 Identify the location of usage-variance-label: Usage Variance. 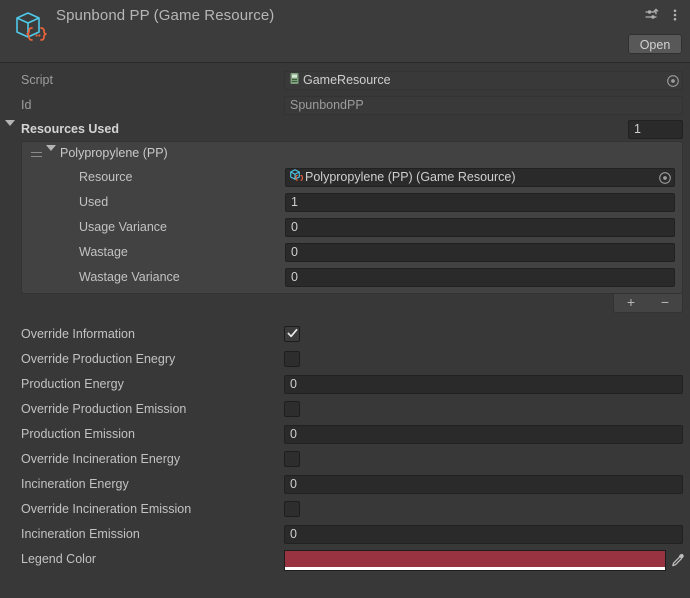
(123, 227).